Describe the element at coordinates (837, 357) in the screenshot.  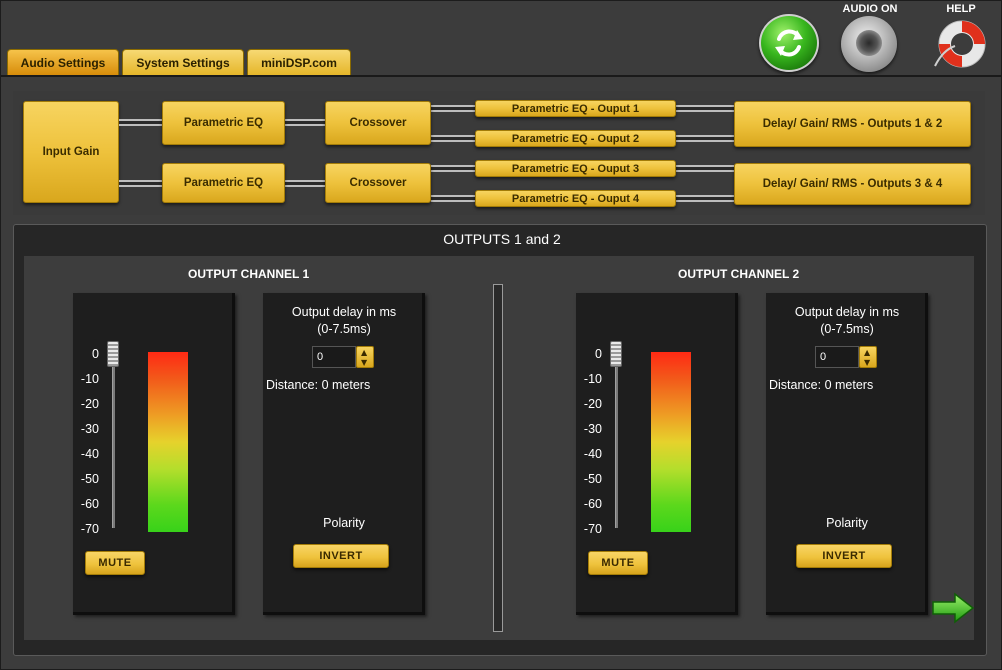
I see `channel-2-delay-input: 0` at that location.